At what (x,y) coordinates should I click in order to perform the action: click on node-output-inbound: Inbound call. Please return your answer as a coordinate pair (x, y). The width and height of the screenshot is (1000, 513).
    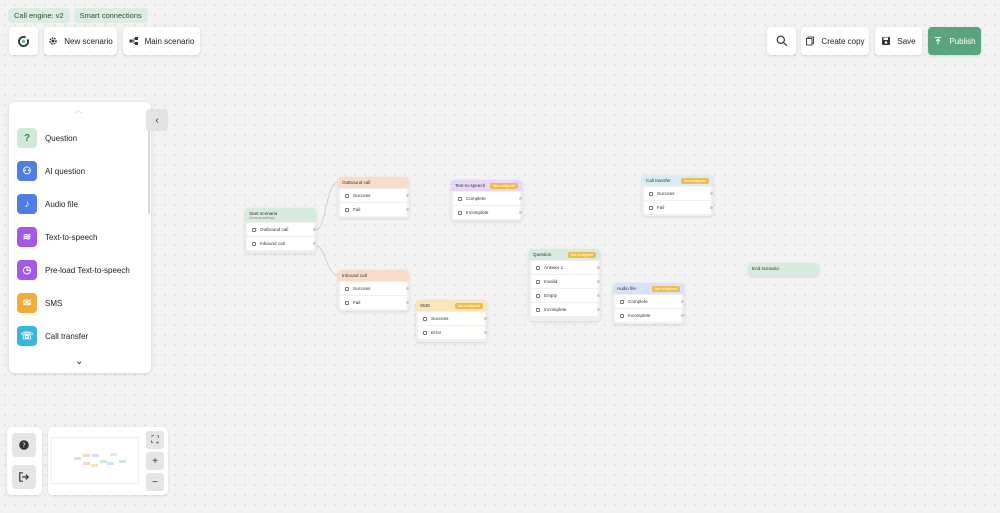
    Looking at the image, I should click on (281, 243).